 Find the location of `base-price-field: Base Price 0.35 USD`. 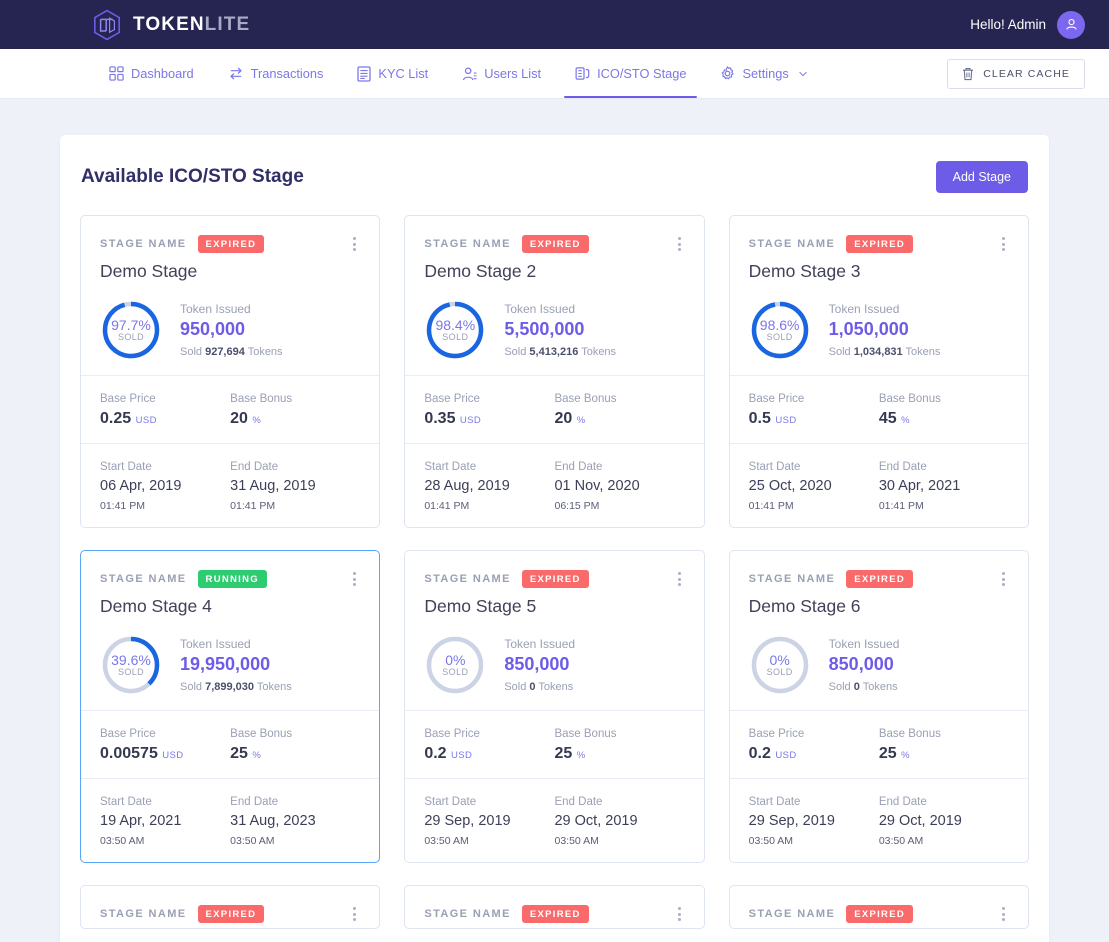

base-price-field: Base Price 0.35 USD is located at coordinates (489, 410).